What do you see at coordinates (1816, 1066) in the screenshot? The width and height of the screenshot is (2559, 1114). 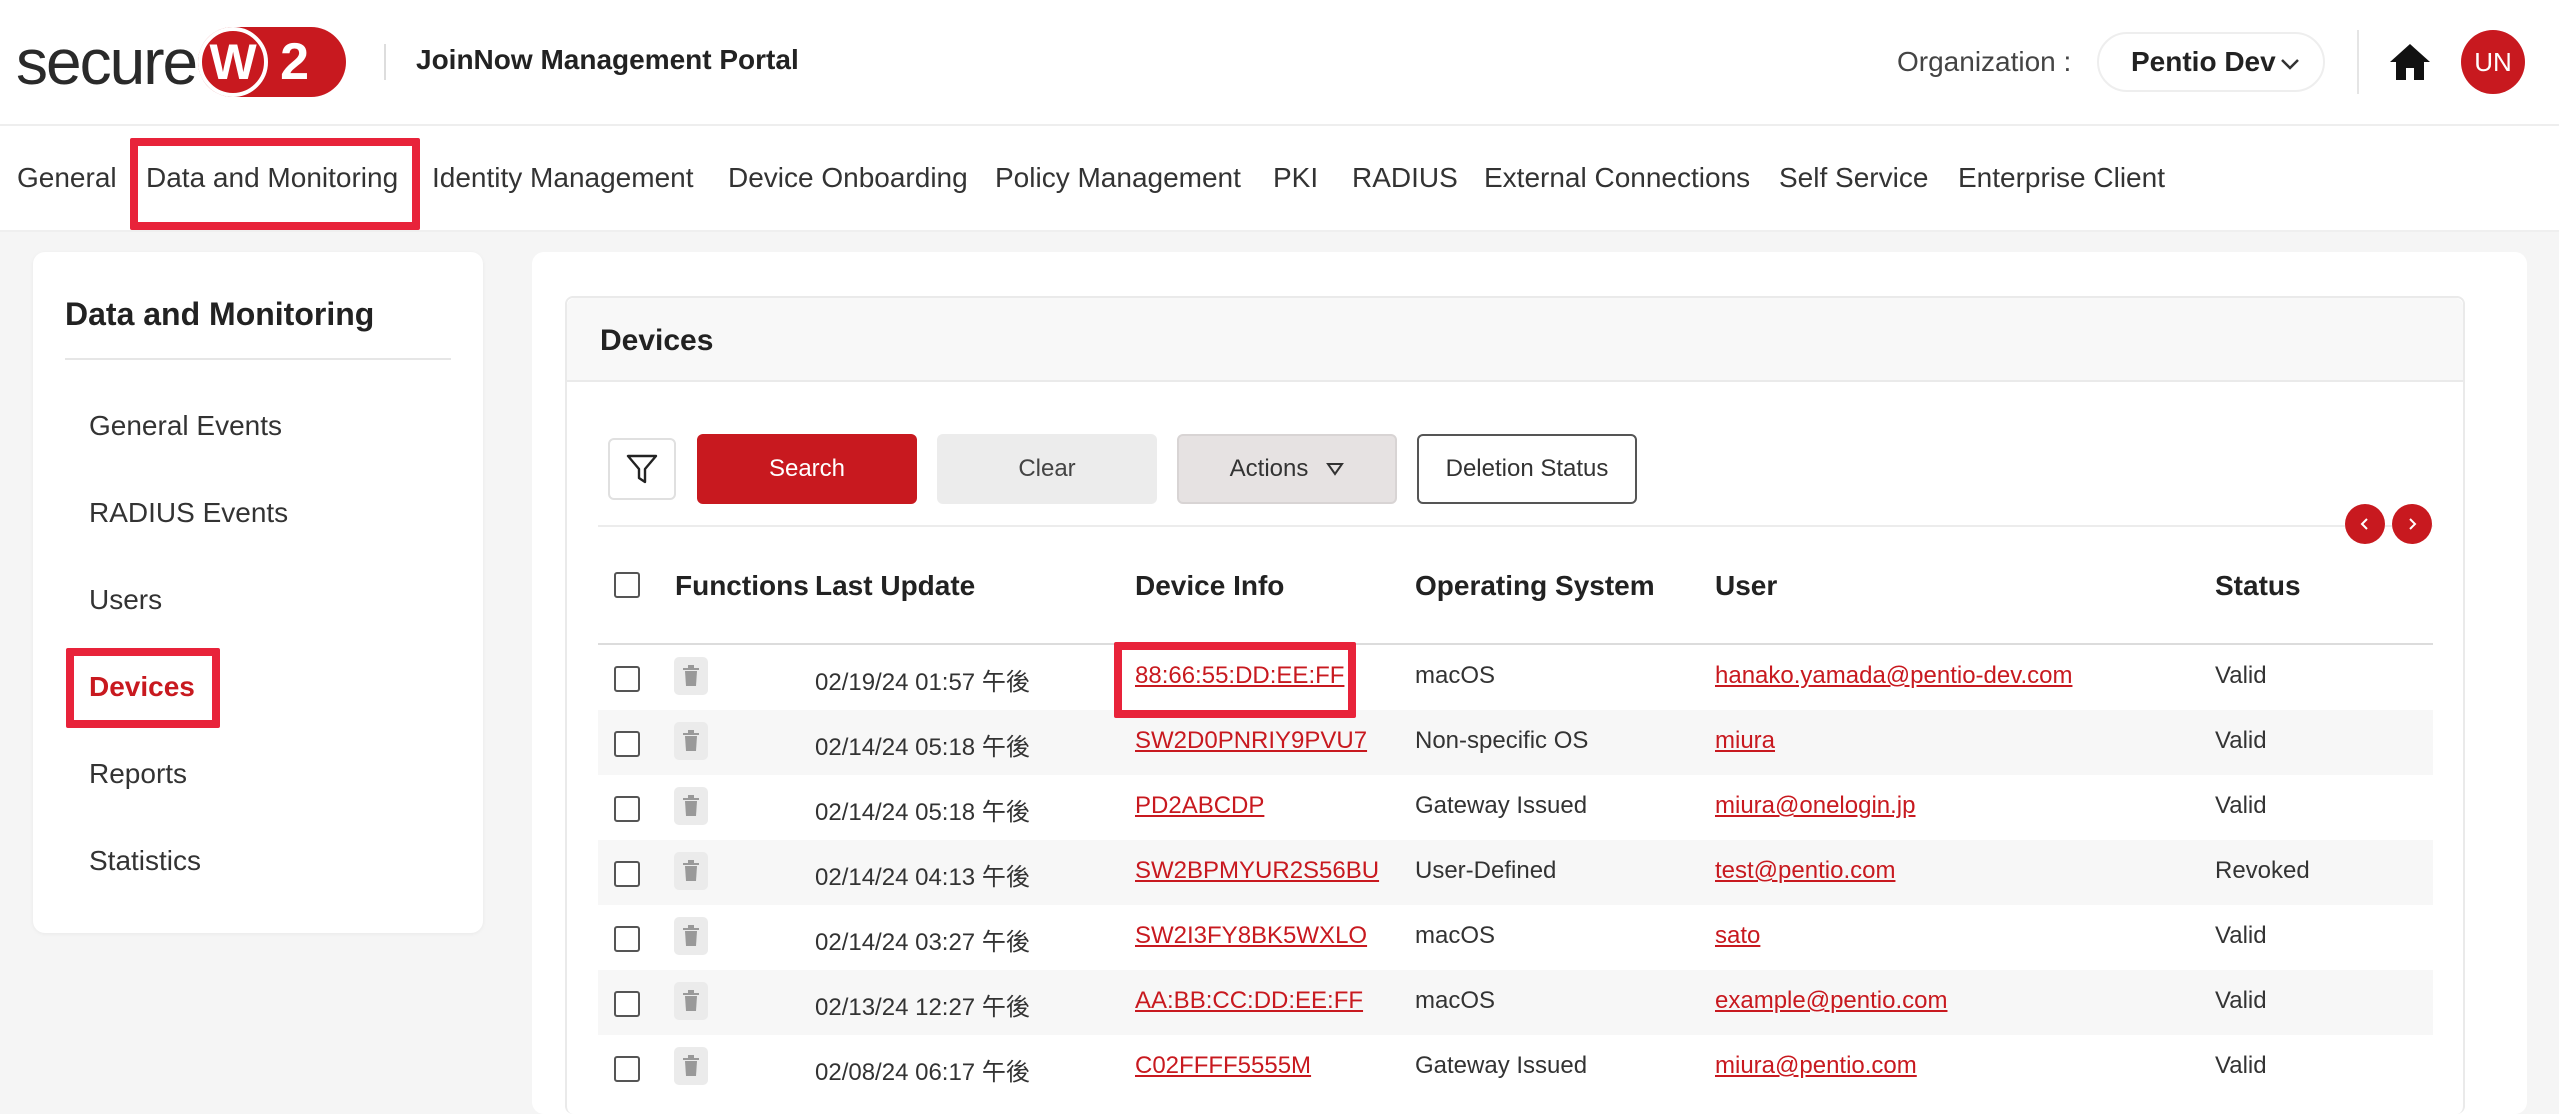 I see `user-link: miura@pentio.com` at bounding box center [1816, 1066].